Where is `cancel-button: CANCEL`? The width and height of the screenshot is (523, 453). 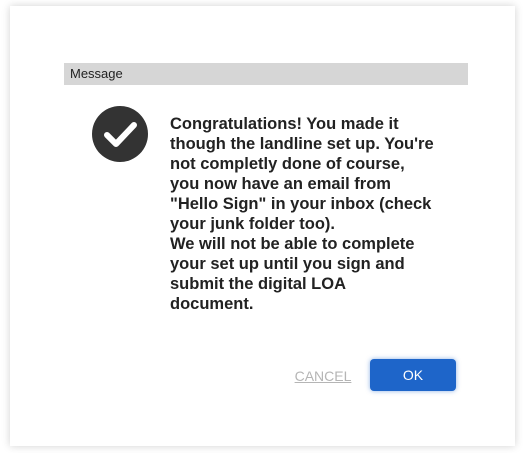 cancel-button: CANCEL is located at coordinates (323, 376).